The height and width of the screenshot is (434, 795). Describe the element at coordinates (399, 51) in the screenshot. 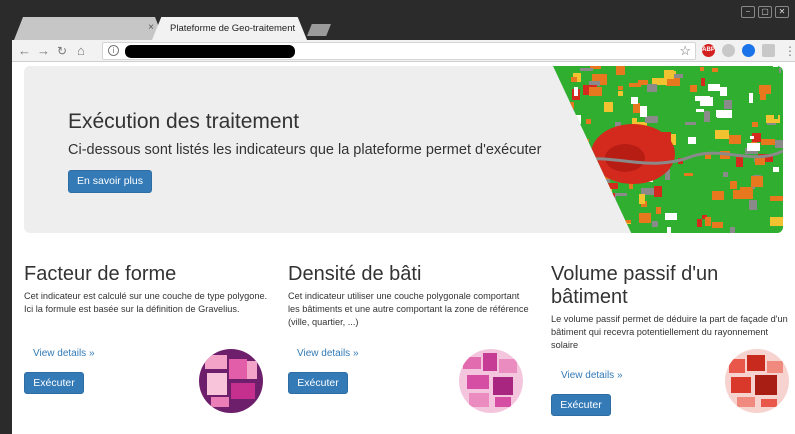

I see `address-bar: i ☆` at that location.